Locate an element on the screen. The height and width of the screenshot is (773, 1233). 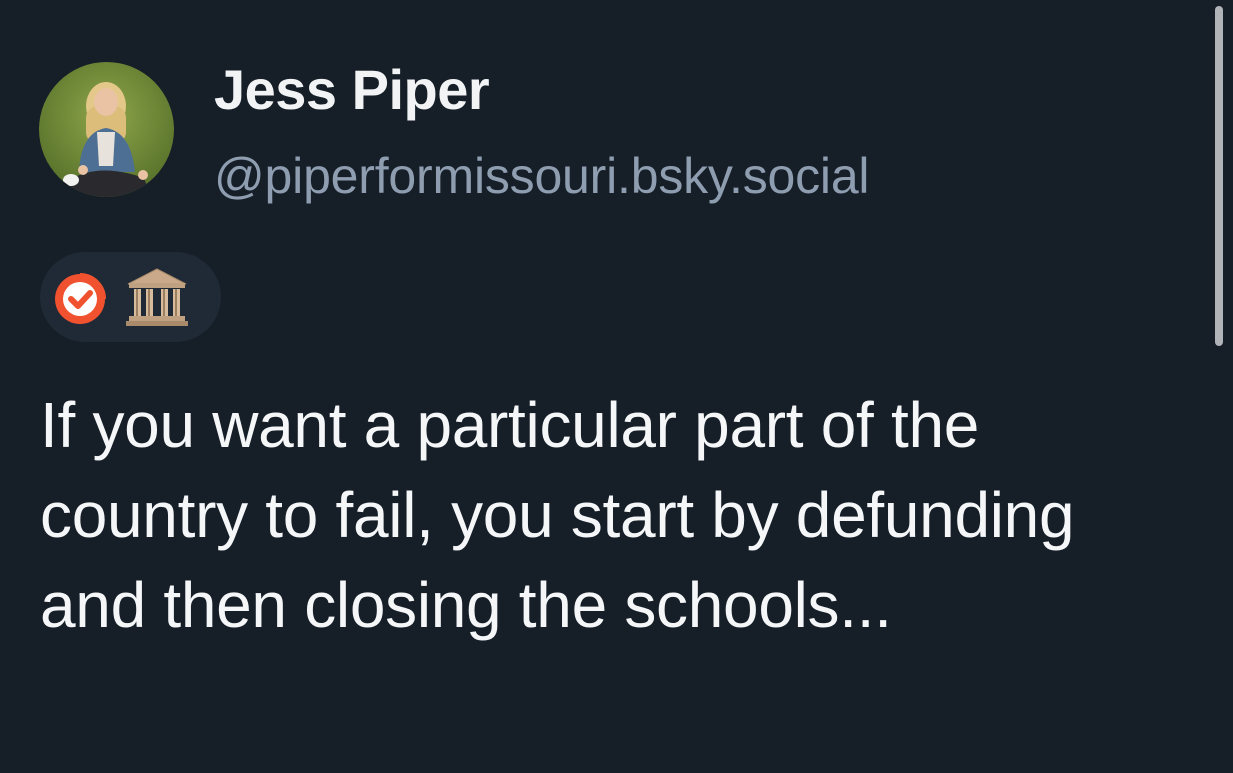
badge-pill is located at coordinates (130, 297).